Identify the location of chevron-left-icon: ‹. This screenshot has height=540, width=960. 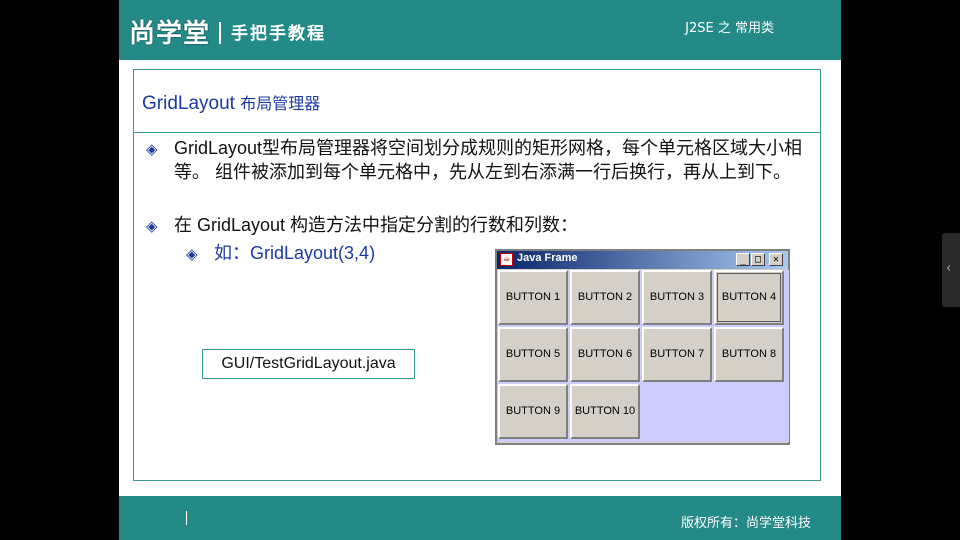
(949, 268).